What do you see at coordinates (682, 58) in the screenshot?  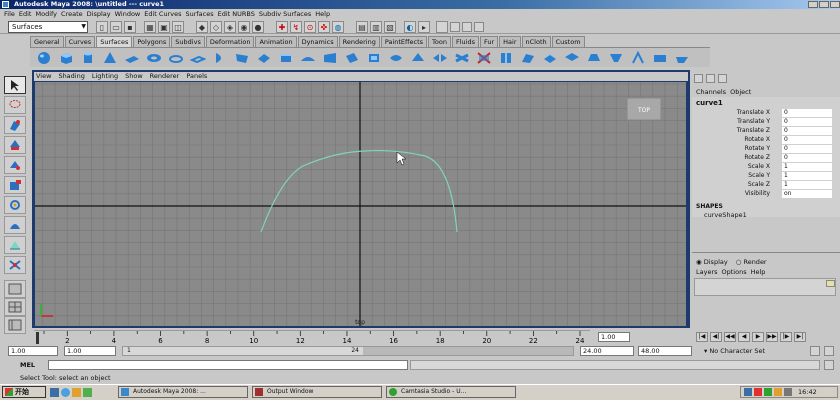 I see `project-curve-icon` at bounding box center [682, 58].